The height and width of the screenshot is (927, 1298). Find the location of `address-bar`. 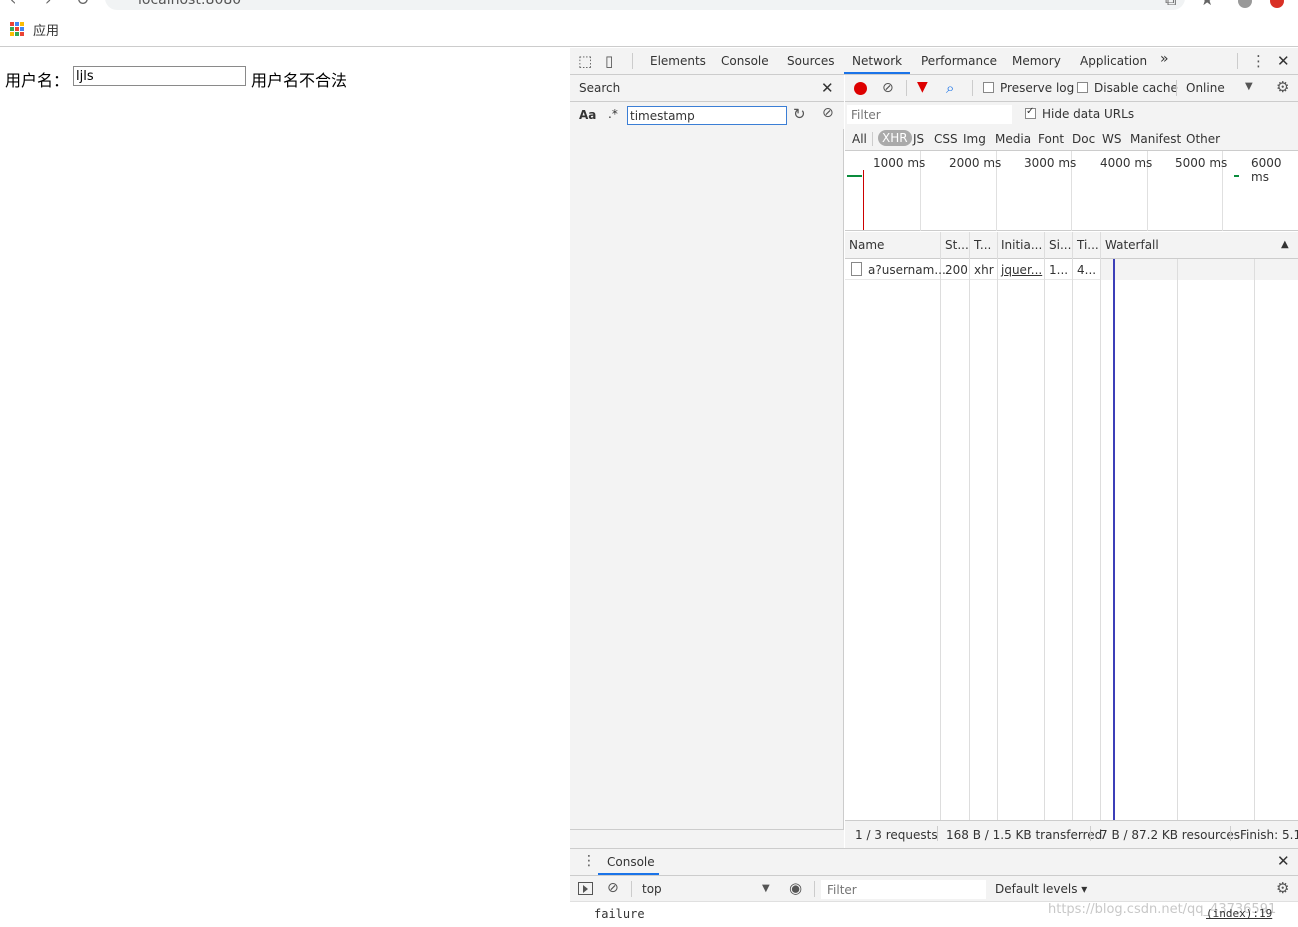

address-bar is located at coordinates (645, 5).